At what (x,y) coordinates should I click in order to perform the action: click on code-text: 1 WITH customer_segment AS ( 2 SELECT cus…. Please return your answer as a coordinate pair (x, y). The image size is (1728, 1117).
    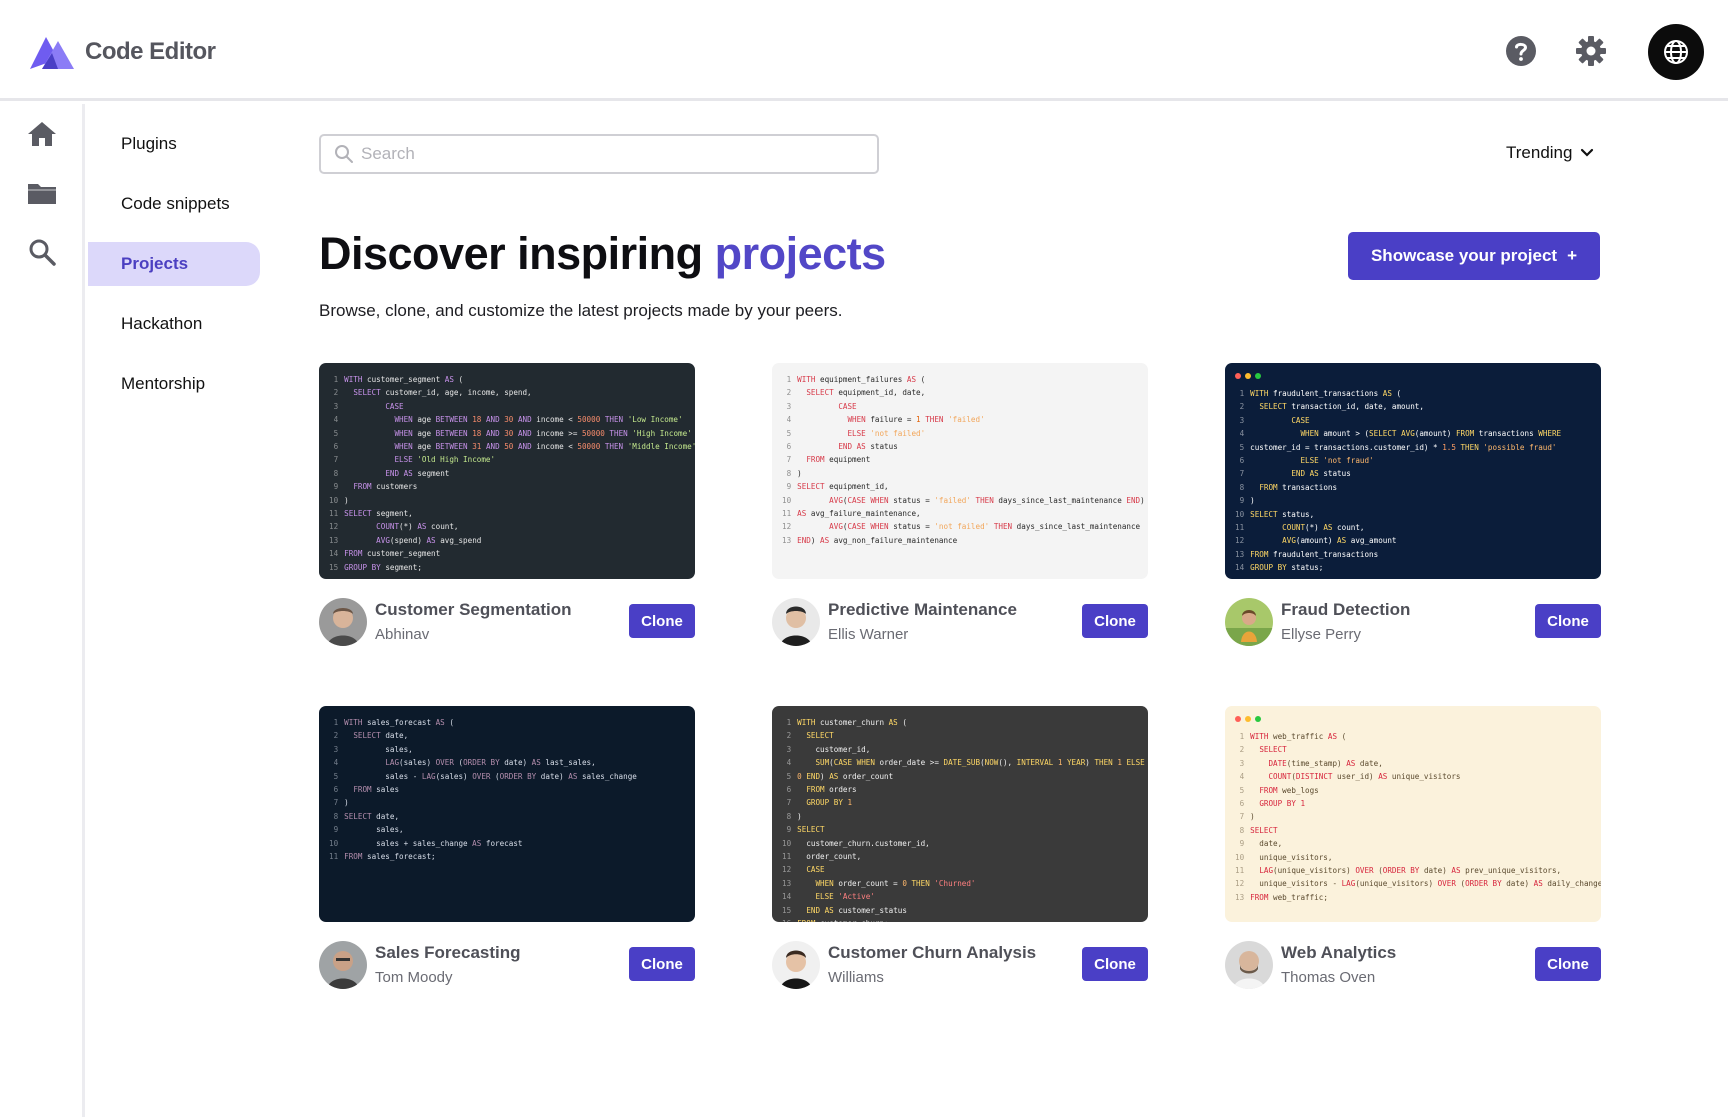
    Looking at the image, I should click on (512, 473).